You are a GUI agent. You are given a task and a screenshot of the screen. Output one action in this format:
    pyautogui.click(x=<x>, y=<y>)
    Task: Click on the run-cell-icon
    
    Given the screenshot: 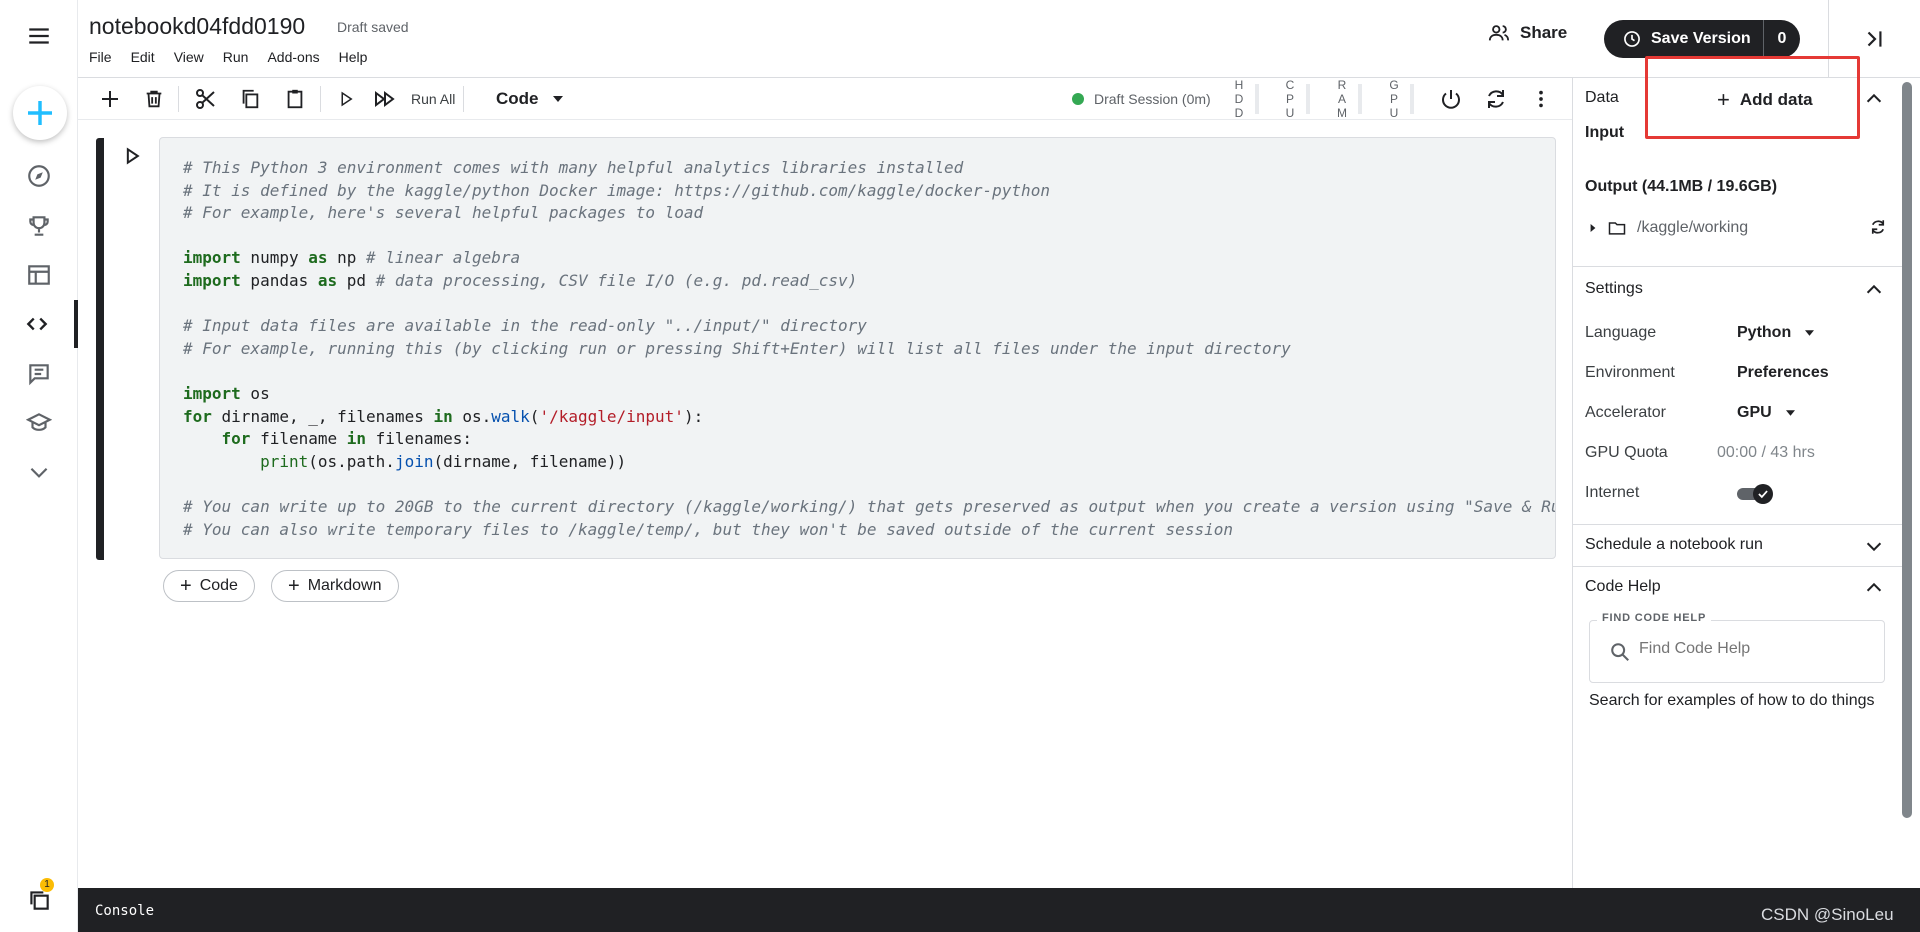 What is the action you would take?
    pyautogui.click(x=346, y=99)
    